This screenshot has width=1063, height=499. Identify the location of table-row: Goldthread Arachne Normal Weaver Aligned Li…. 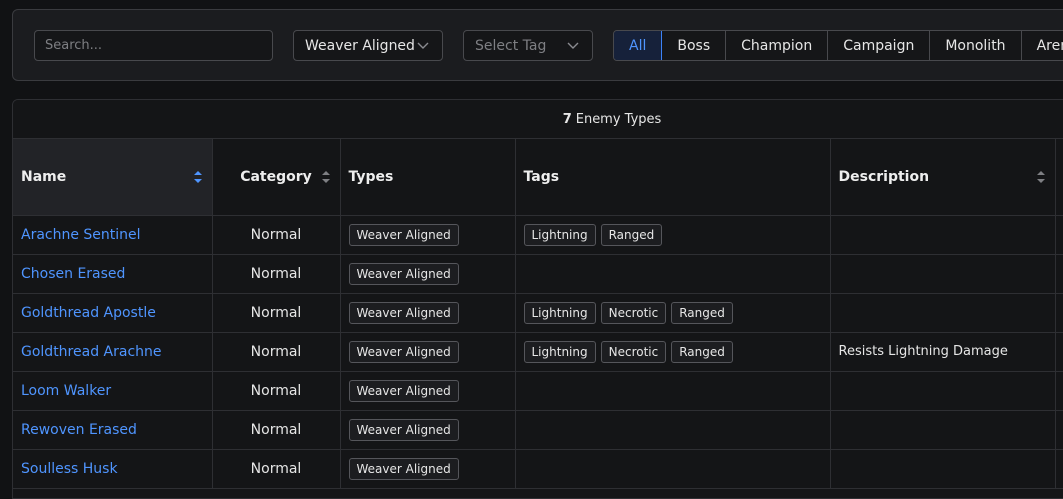
(538, 352).